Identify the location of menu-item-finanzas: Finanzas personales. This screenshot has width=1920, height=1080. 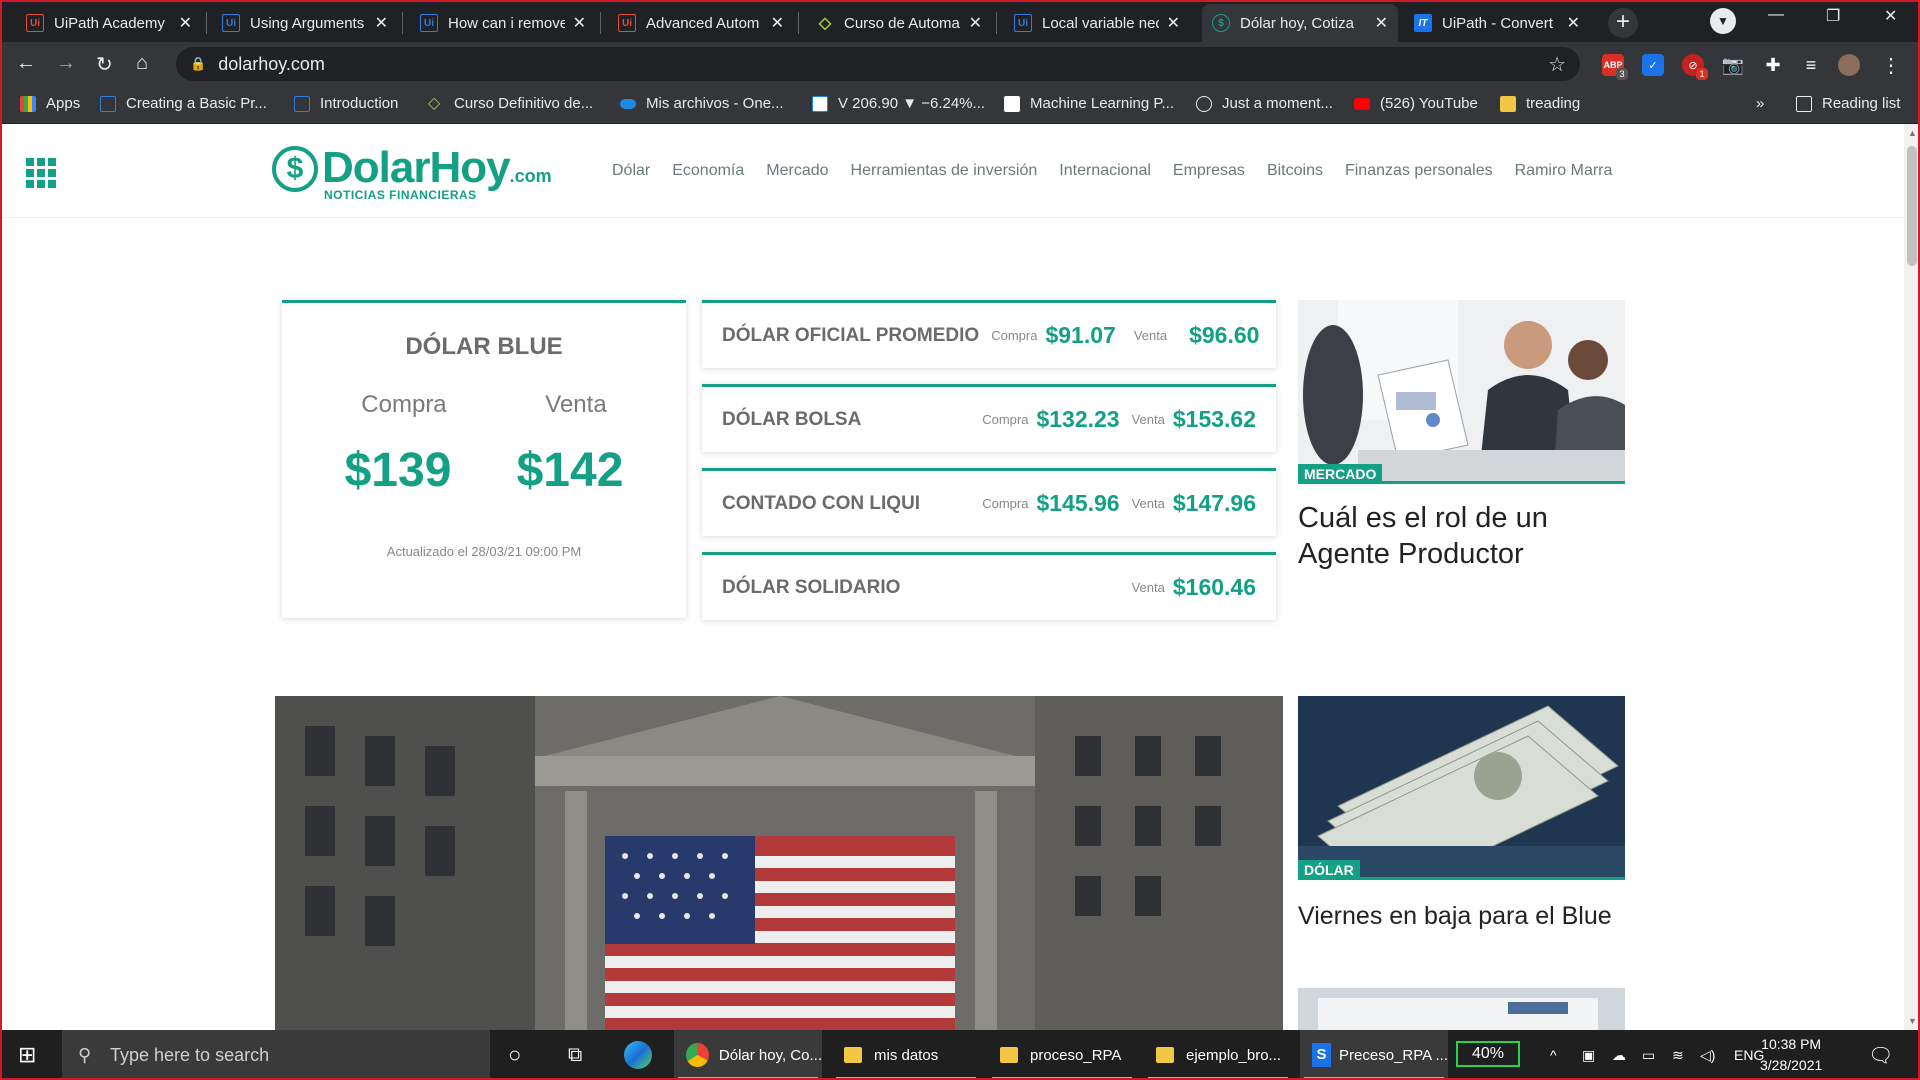
(1419, 171).